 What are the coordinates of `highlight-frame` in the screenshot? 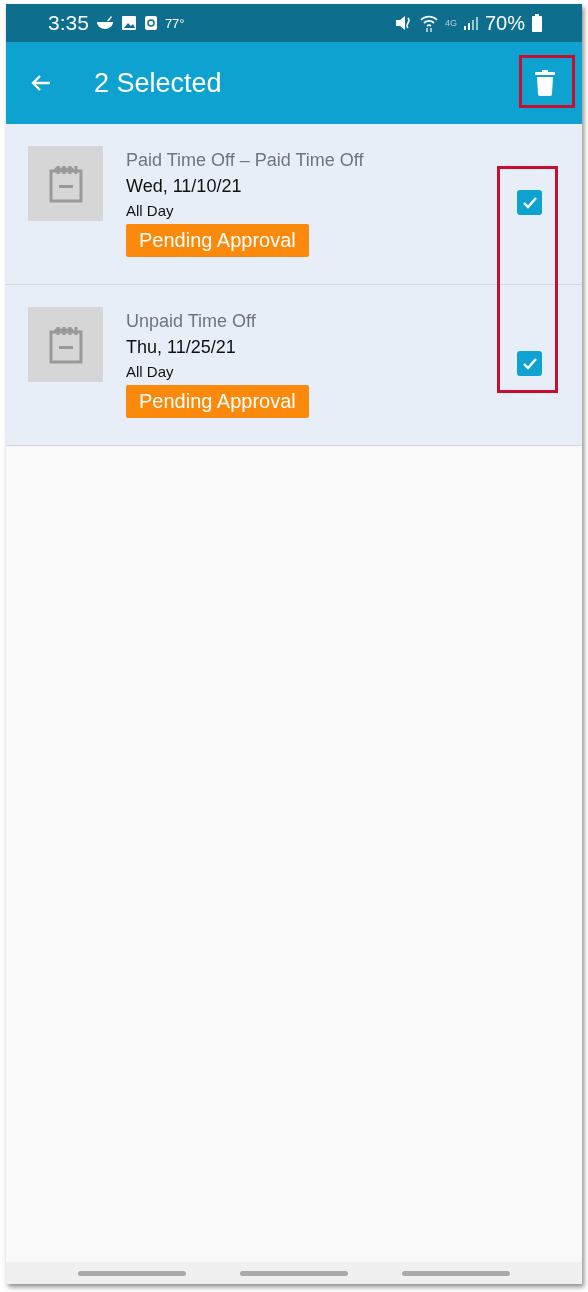 It's located at (547, 81).